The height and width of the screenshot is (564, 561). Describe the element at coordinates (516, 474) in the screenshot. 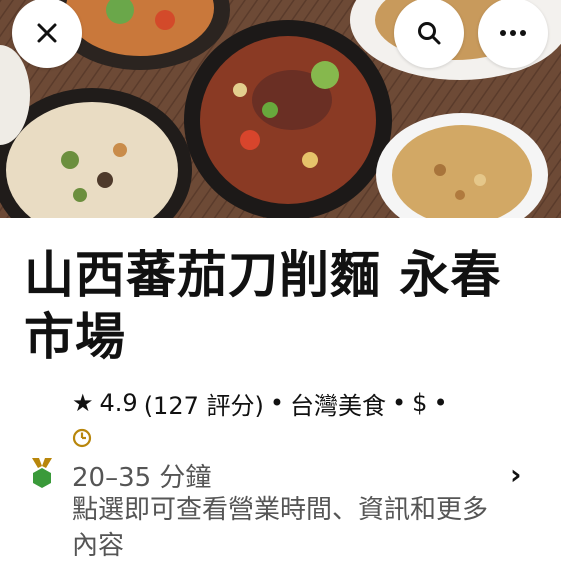

I see `chevron-right-icon: ›` at that location.